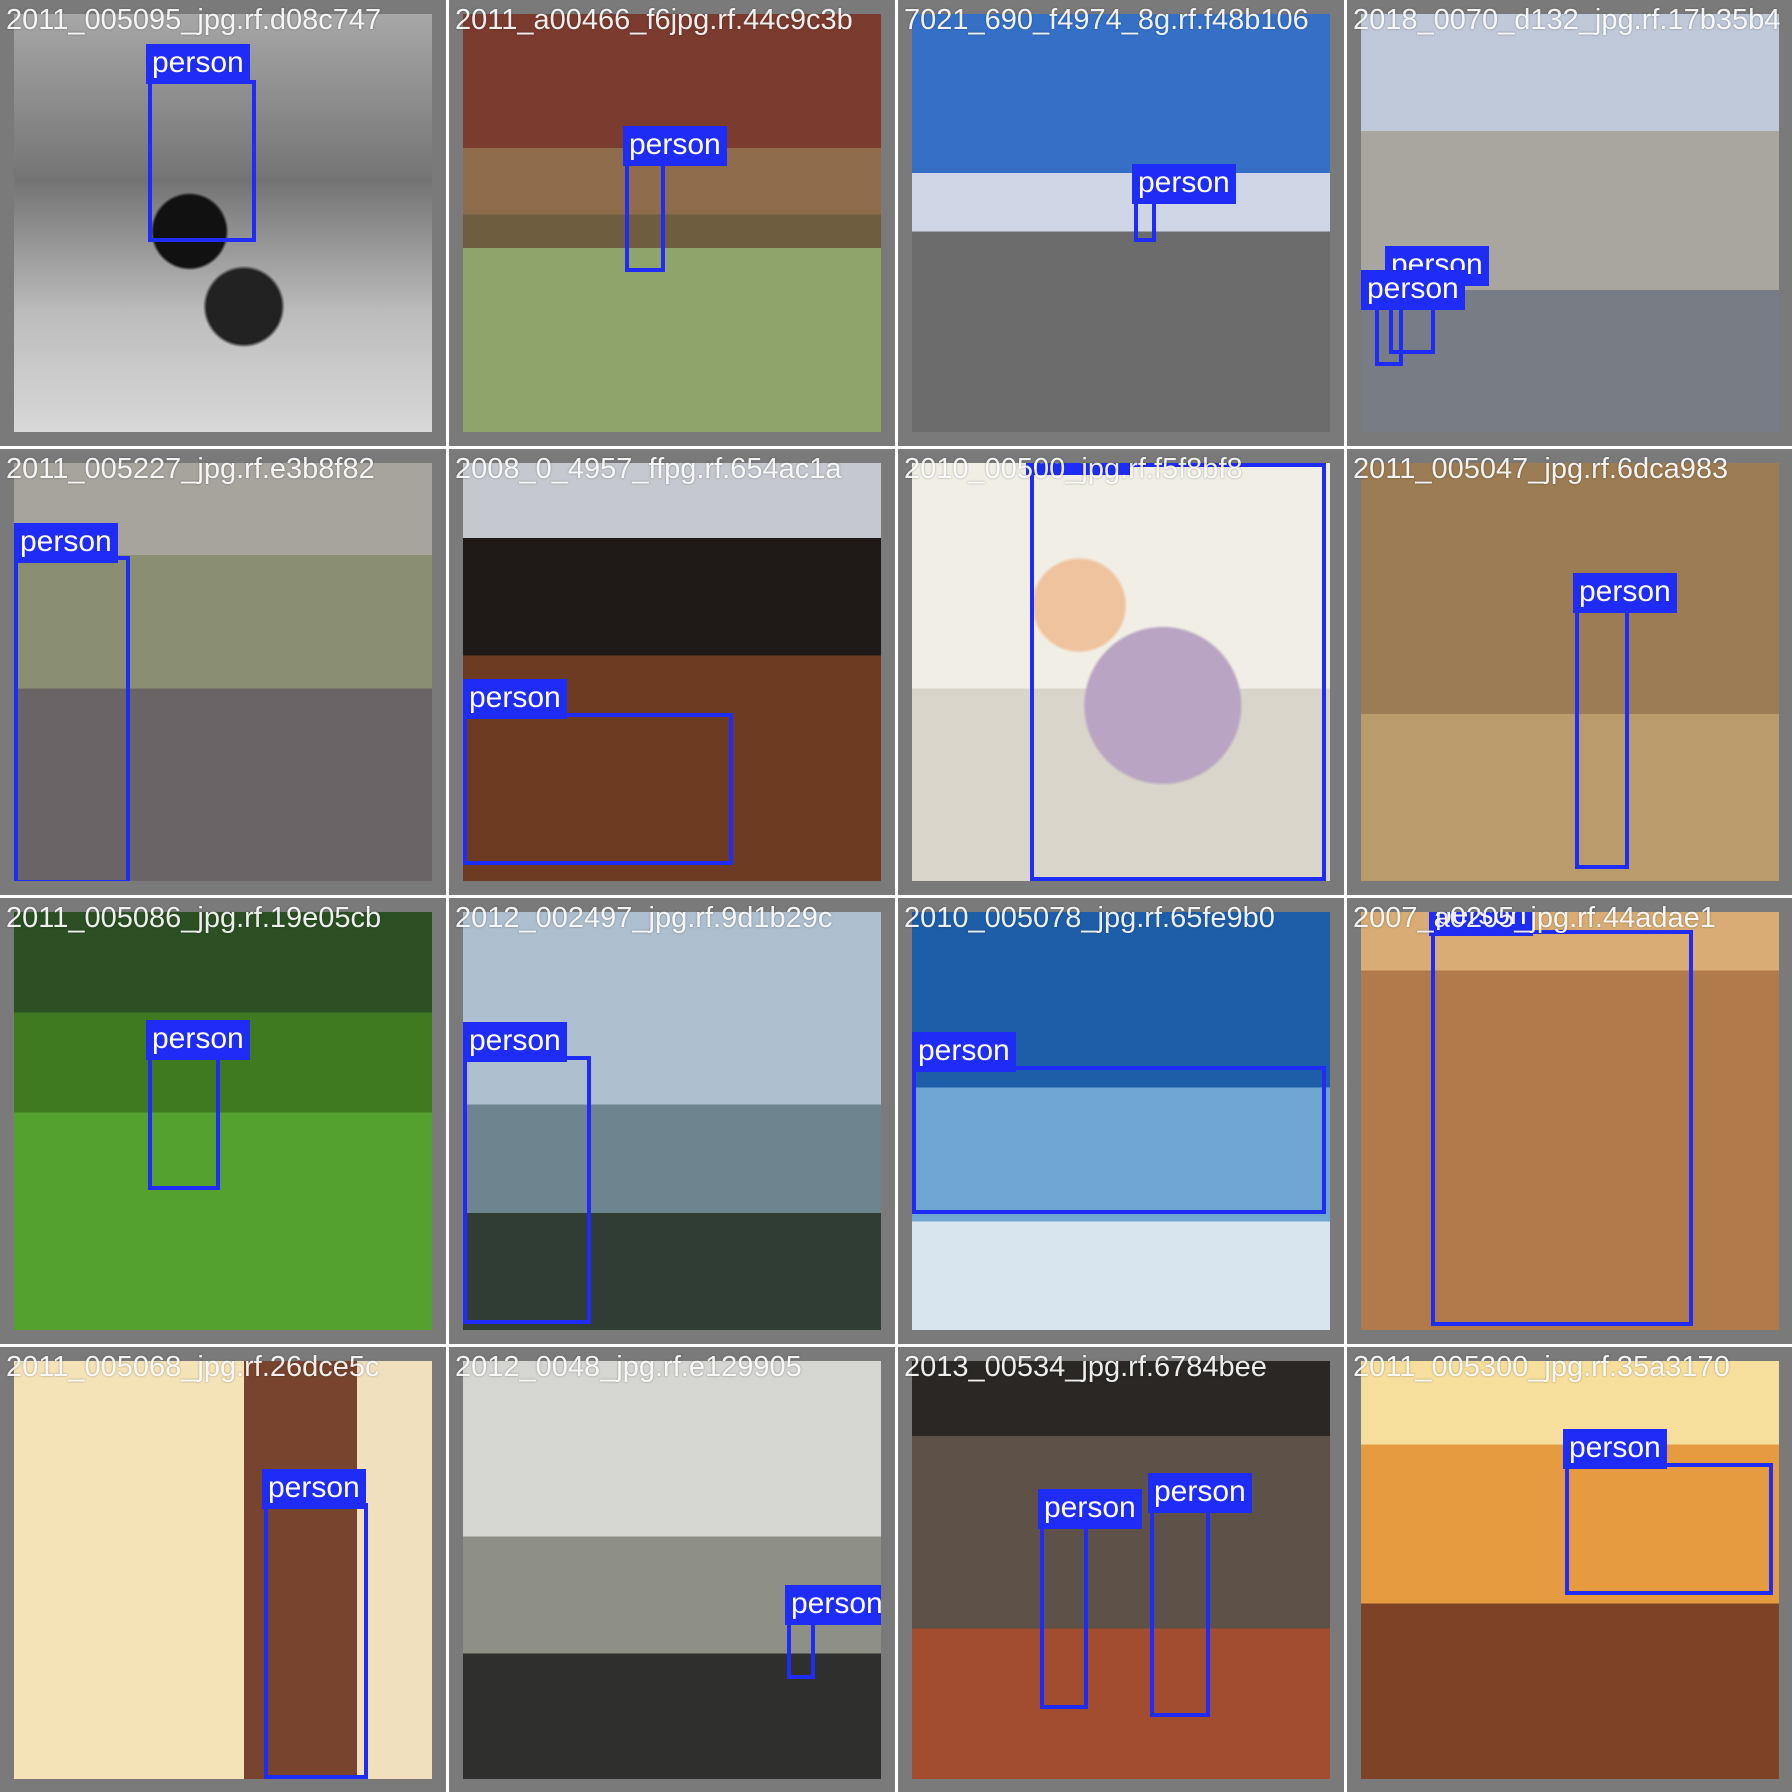 This screenshot has height=1792, width=1792. I want to click on tile-6-photo: person, so click(672, 672).